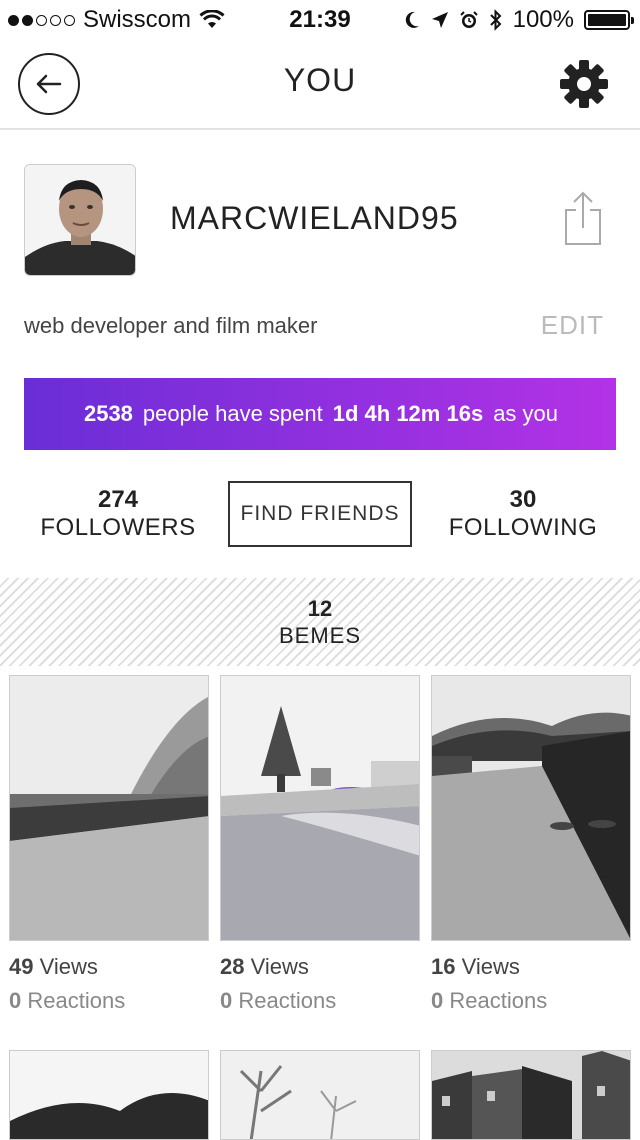 This screenshot has width=640, height=1140. Describe the element at coordinates (232, 413) in the screenshot. I see `banner-text-mid: people have spent` at that location.